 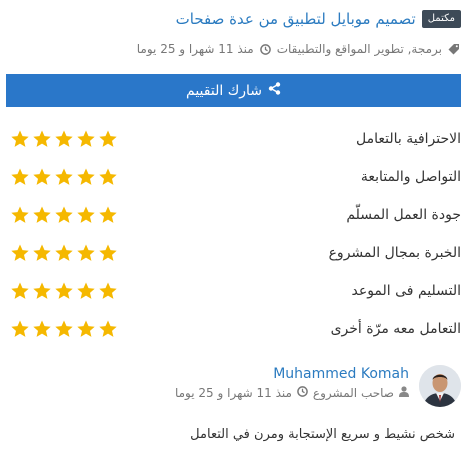 I want to click on rating-row: التعامل معه مرّة أخرى, so click(x=235, y=329).